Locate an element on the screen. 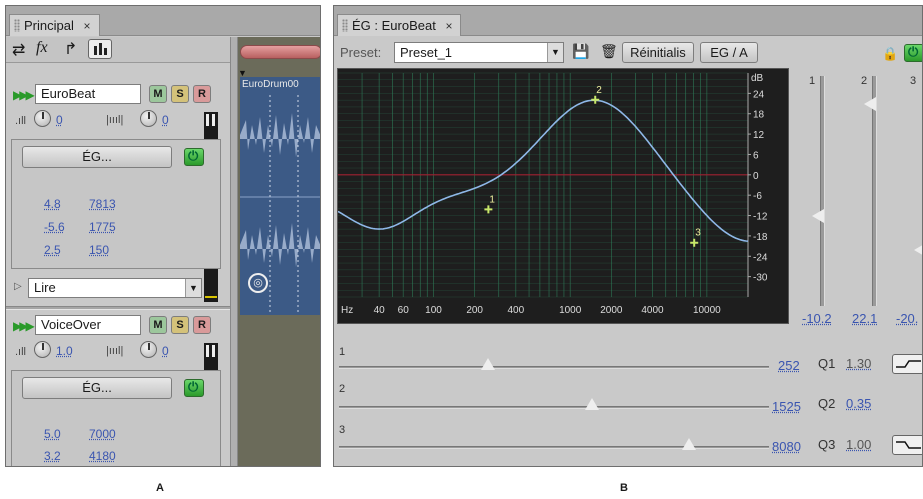 The width and height of the screenshot is (923, 499). tab-eq-eurobeat: ÉG : EuroBeat × is located at coordinates (399, 25).